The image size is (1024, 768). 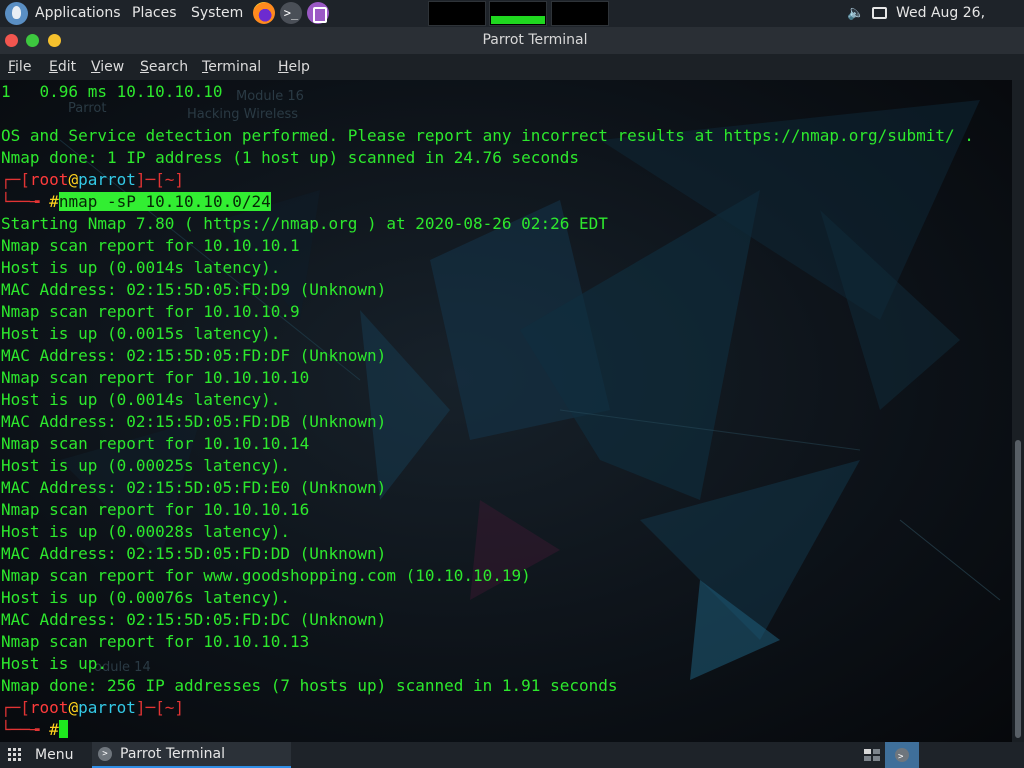 I want to click on menu-terminal-label: erminal, so click(x=235, y=67).